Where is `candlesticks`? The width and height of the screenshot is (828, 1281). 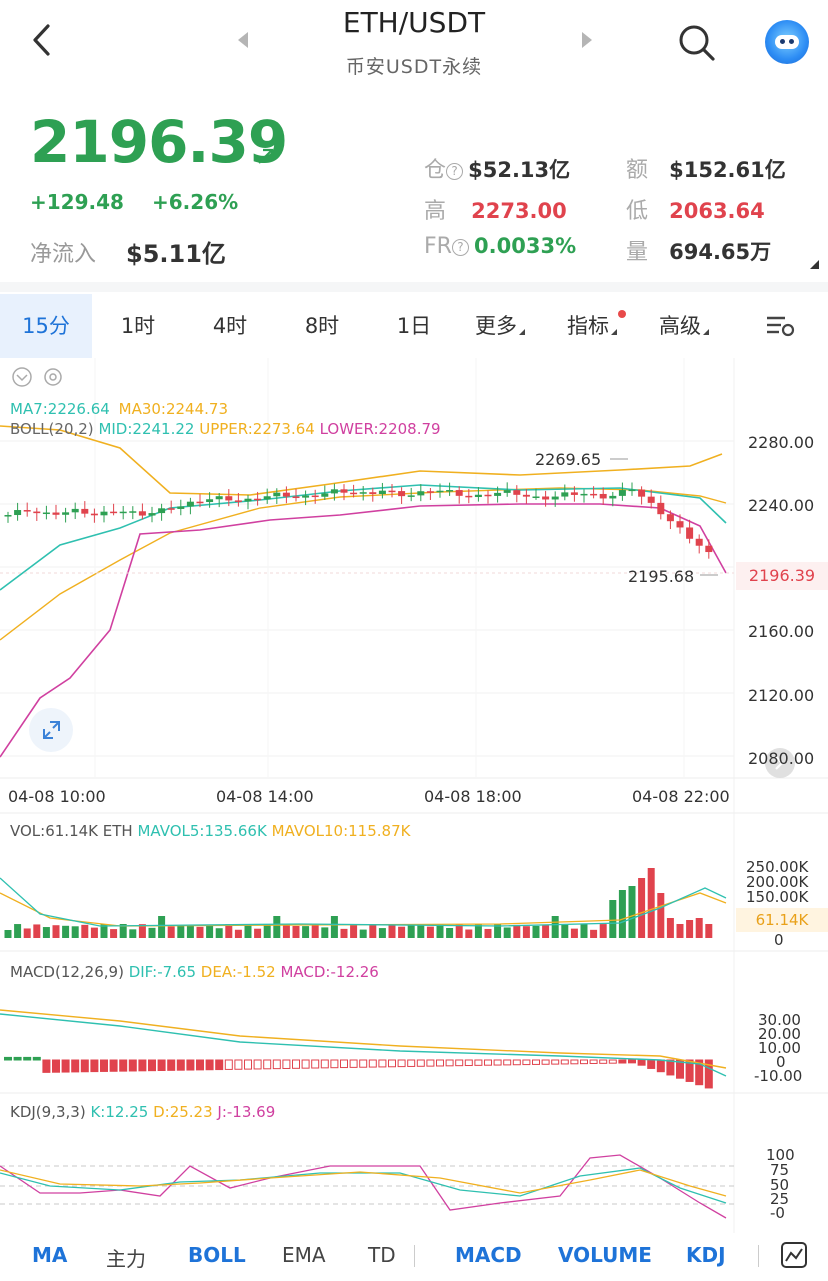 candlesticks is located at coordinates (367, 517).